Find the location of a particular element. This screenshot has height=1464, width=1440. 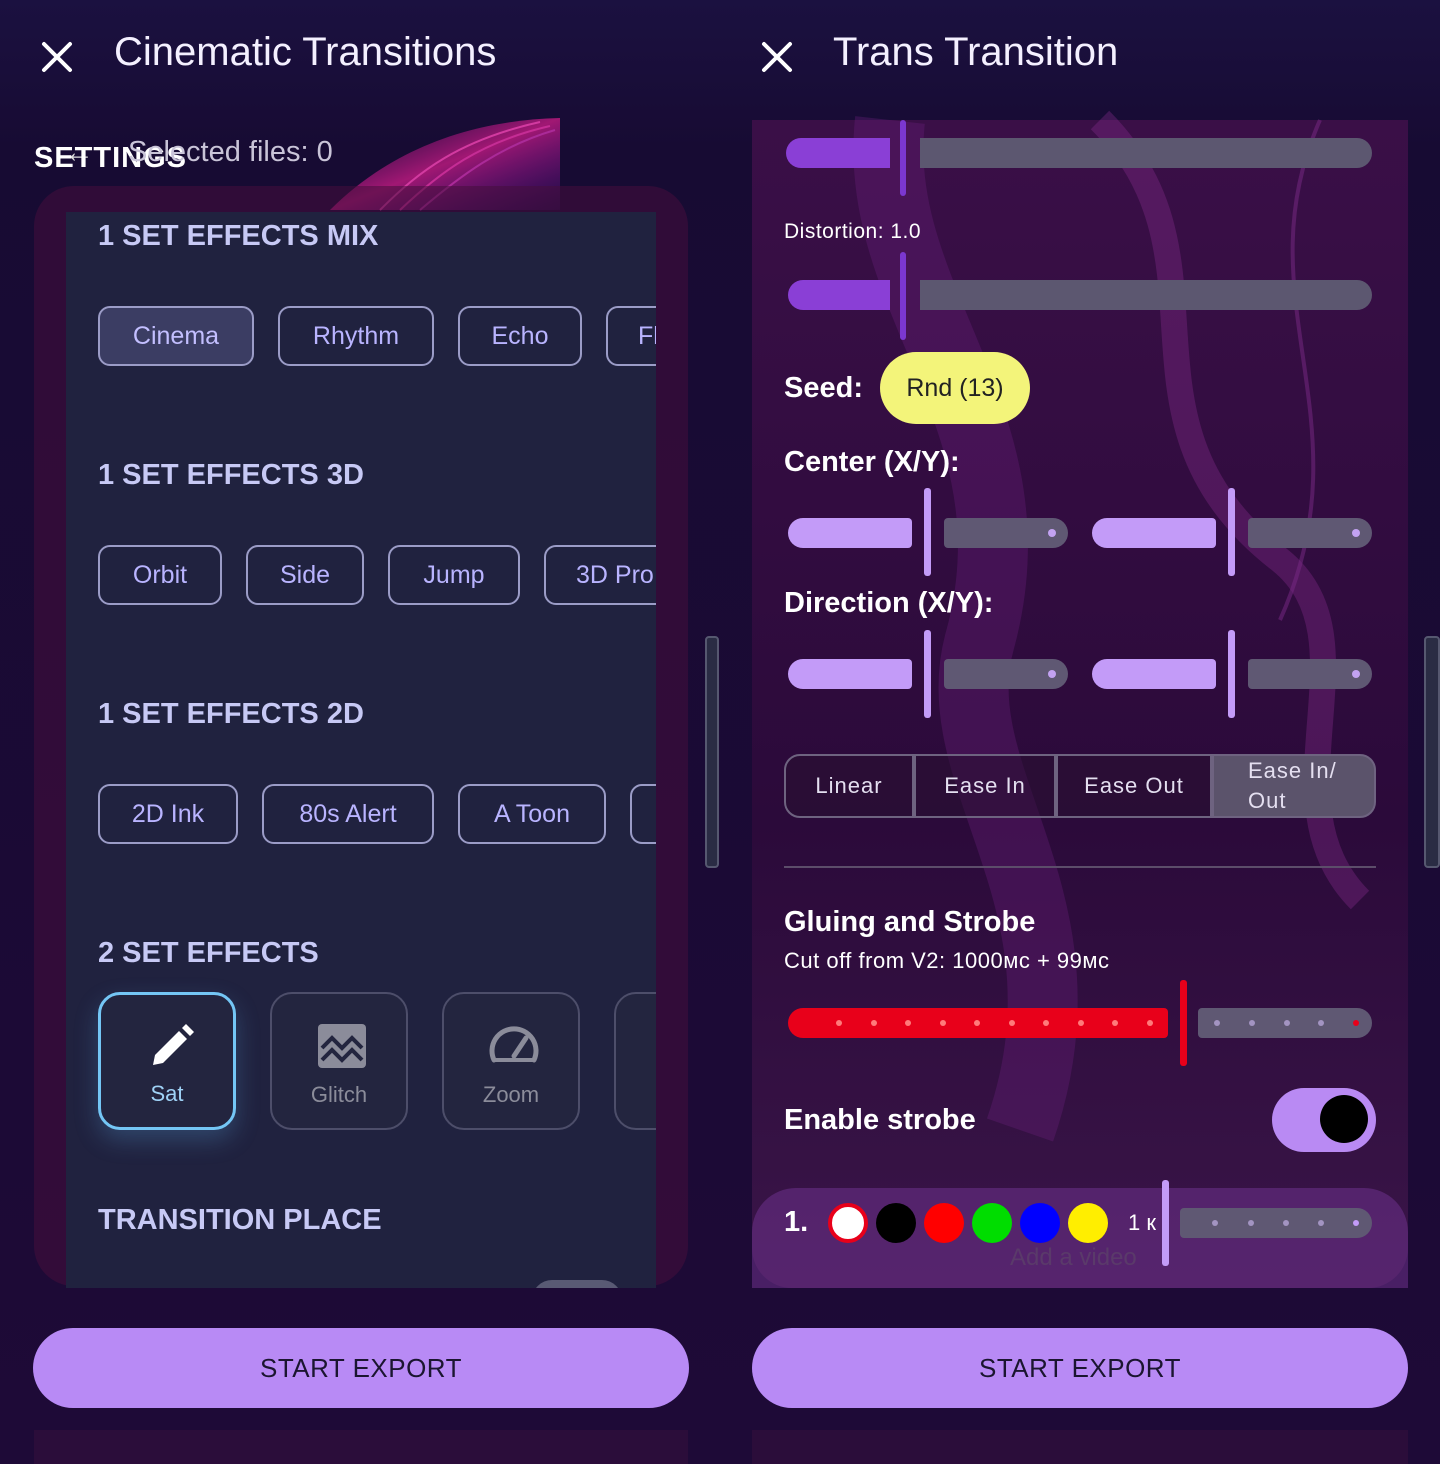

add-video-text: Add a video is located at coordinates (1073, 1257).